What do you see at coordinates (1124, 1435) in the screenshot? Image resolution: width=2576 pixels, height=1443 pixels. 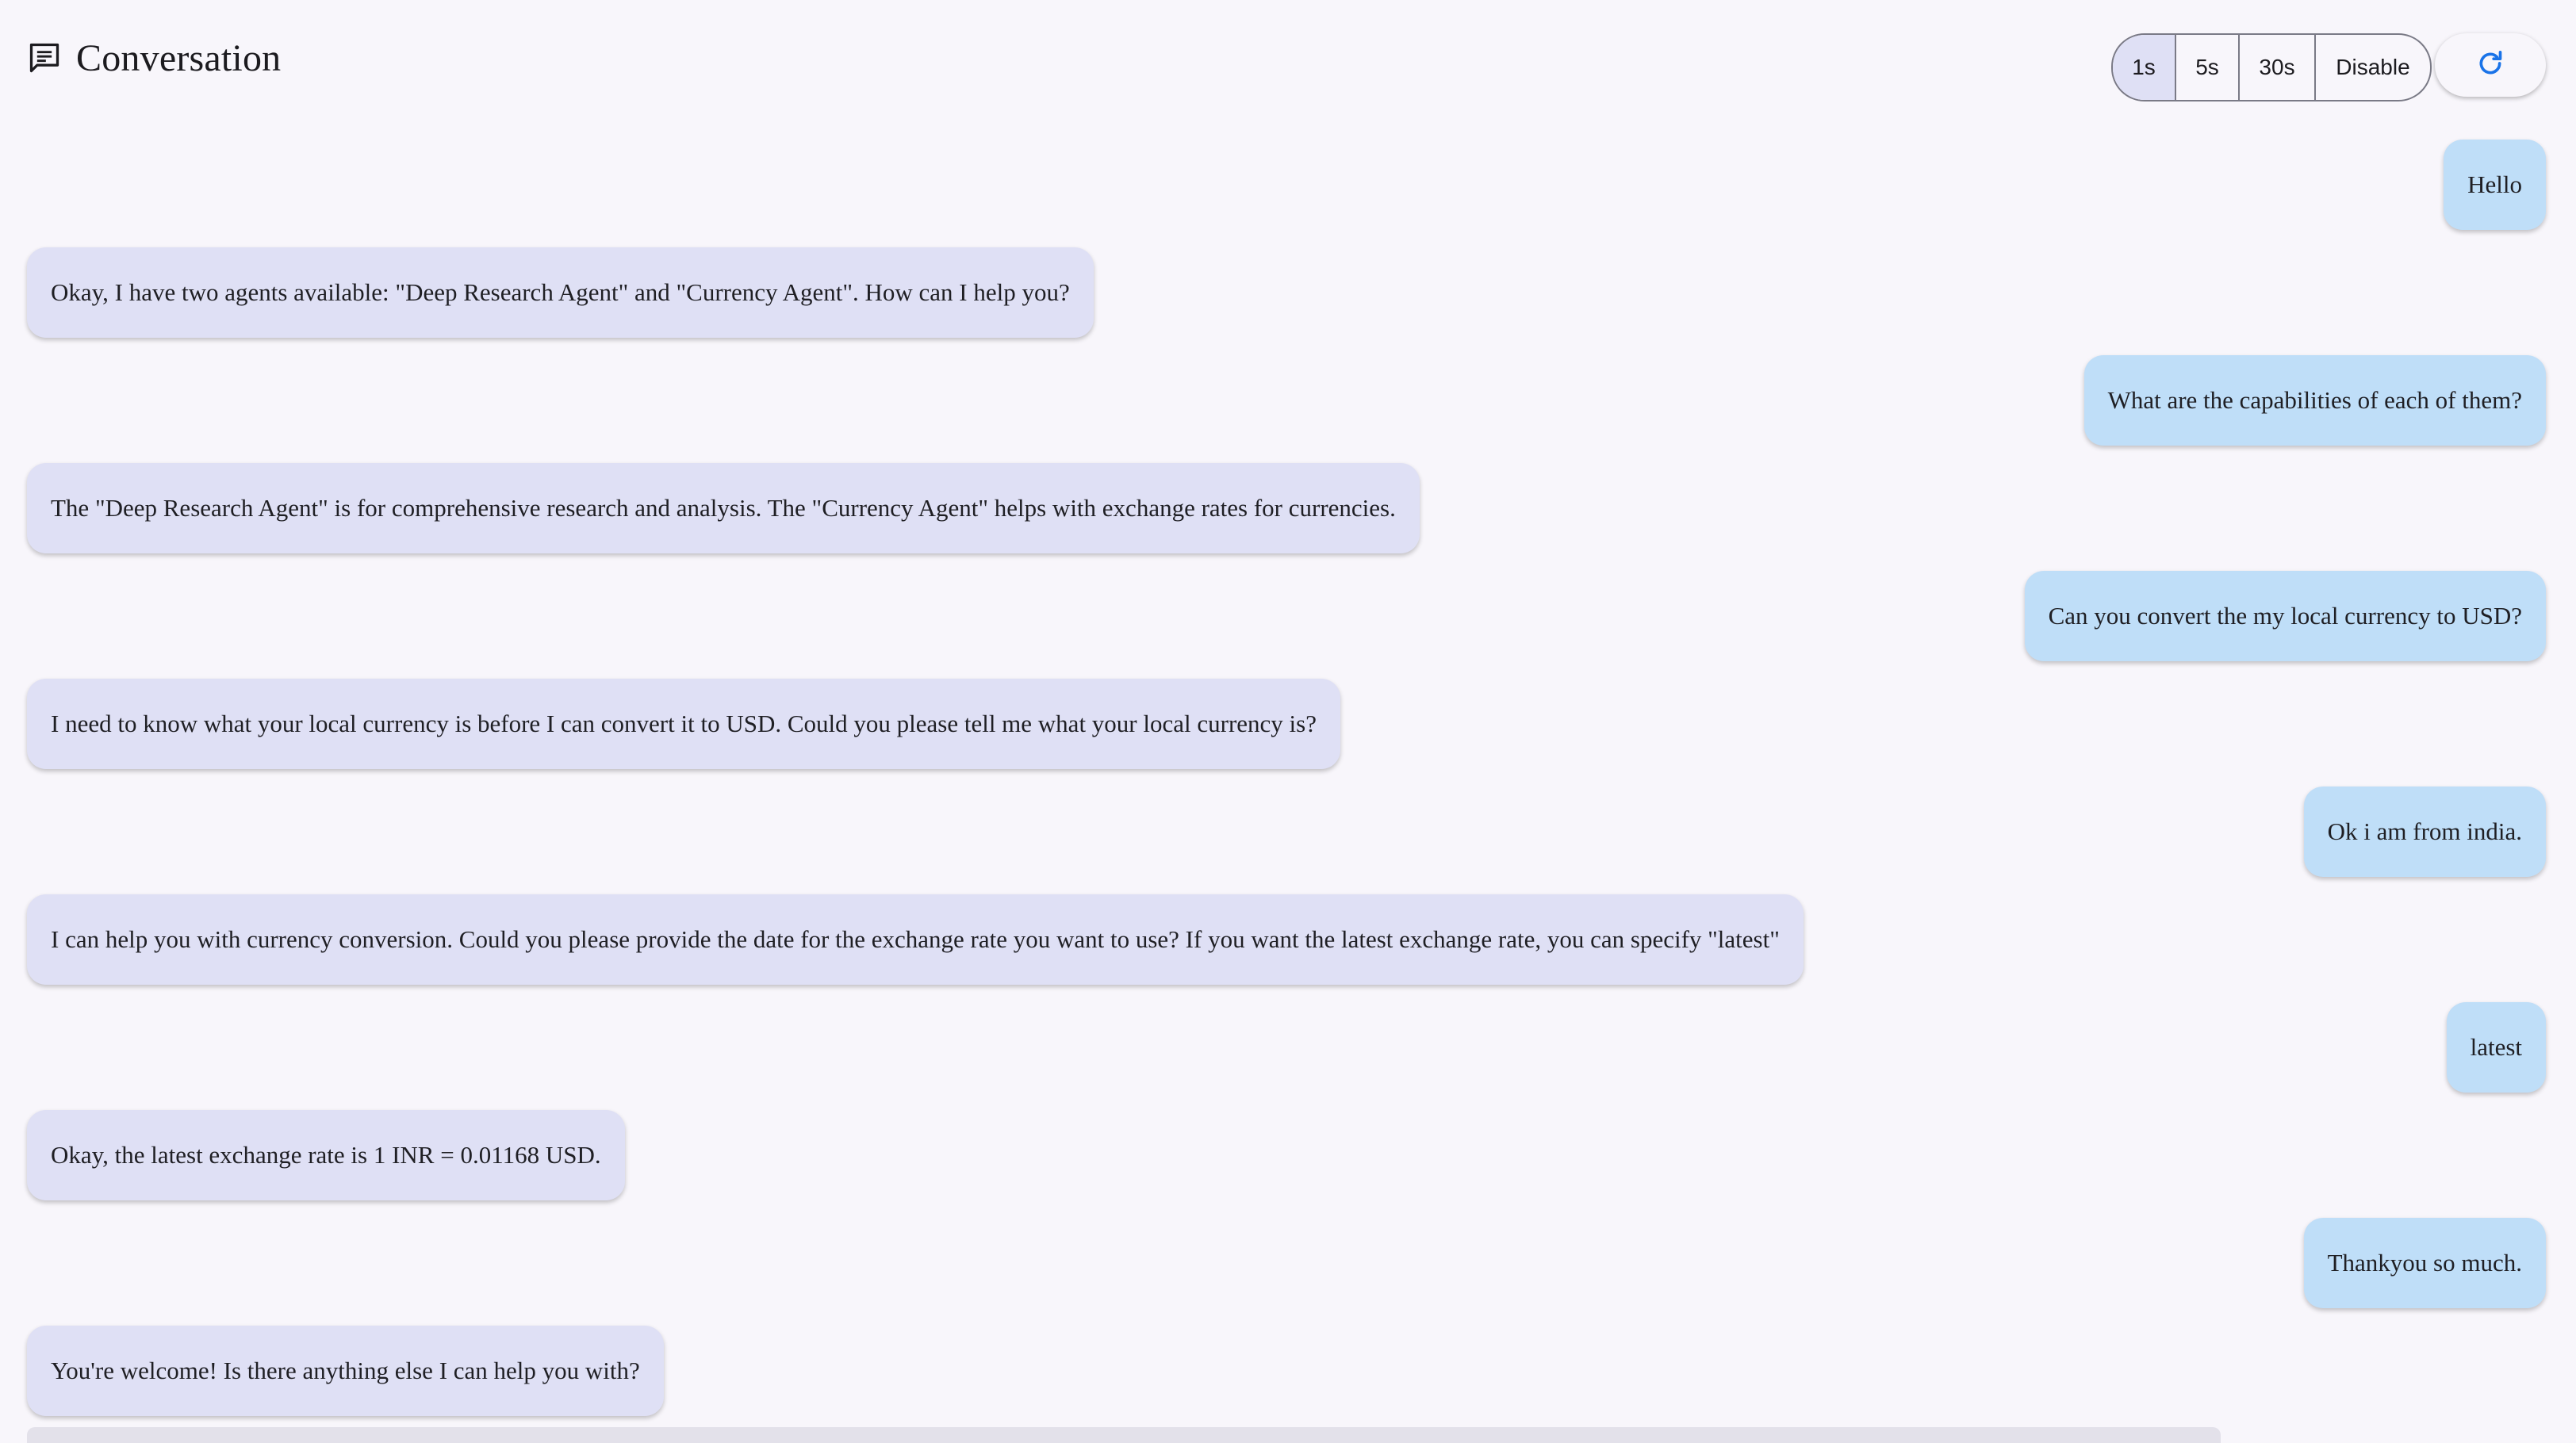 I see `message-input-area` at bounding box center [1124, 1435].